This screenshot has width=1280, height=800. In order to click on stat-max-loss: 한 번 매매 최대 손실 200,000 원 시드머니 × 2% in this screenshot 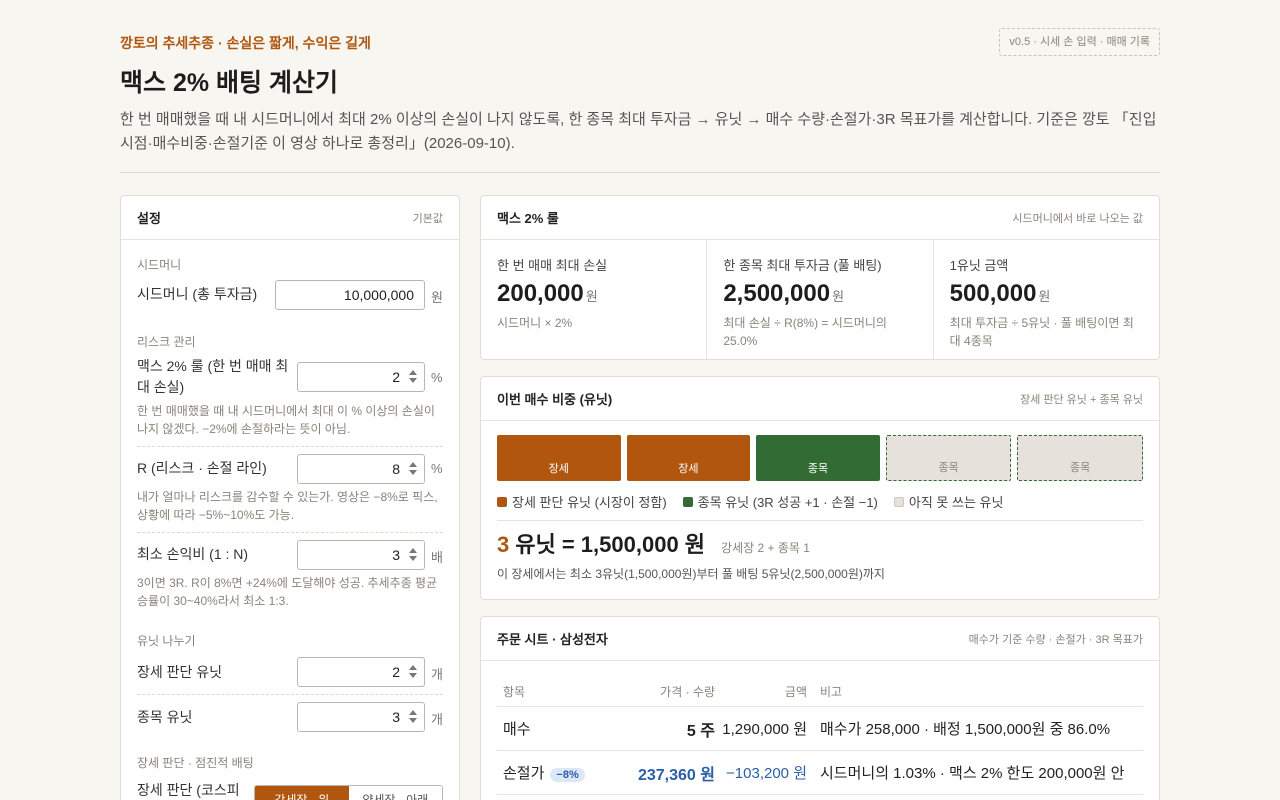, I will do `click(594, 299)`.